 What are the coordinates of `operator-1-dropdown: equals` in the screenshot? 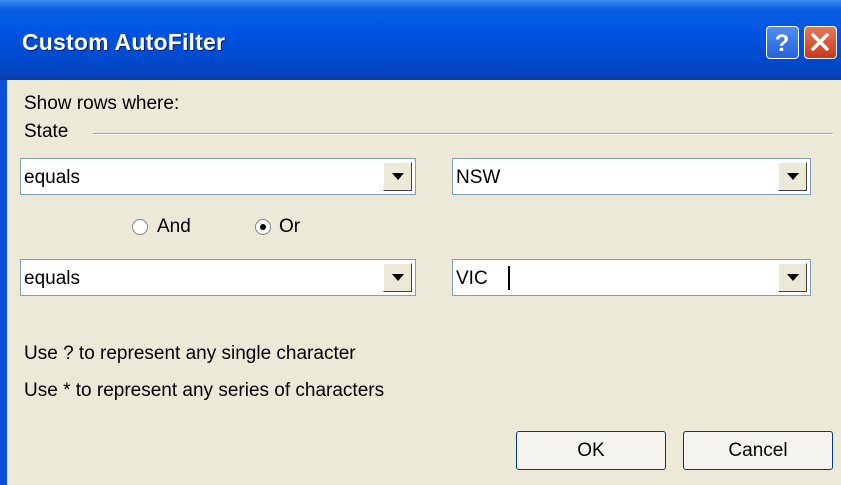 It's located at (218, 176).